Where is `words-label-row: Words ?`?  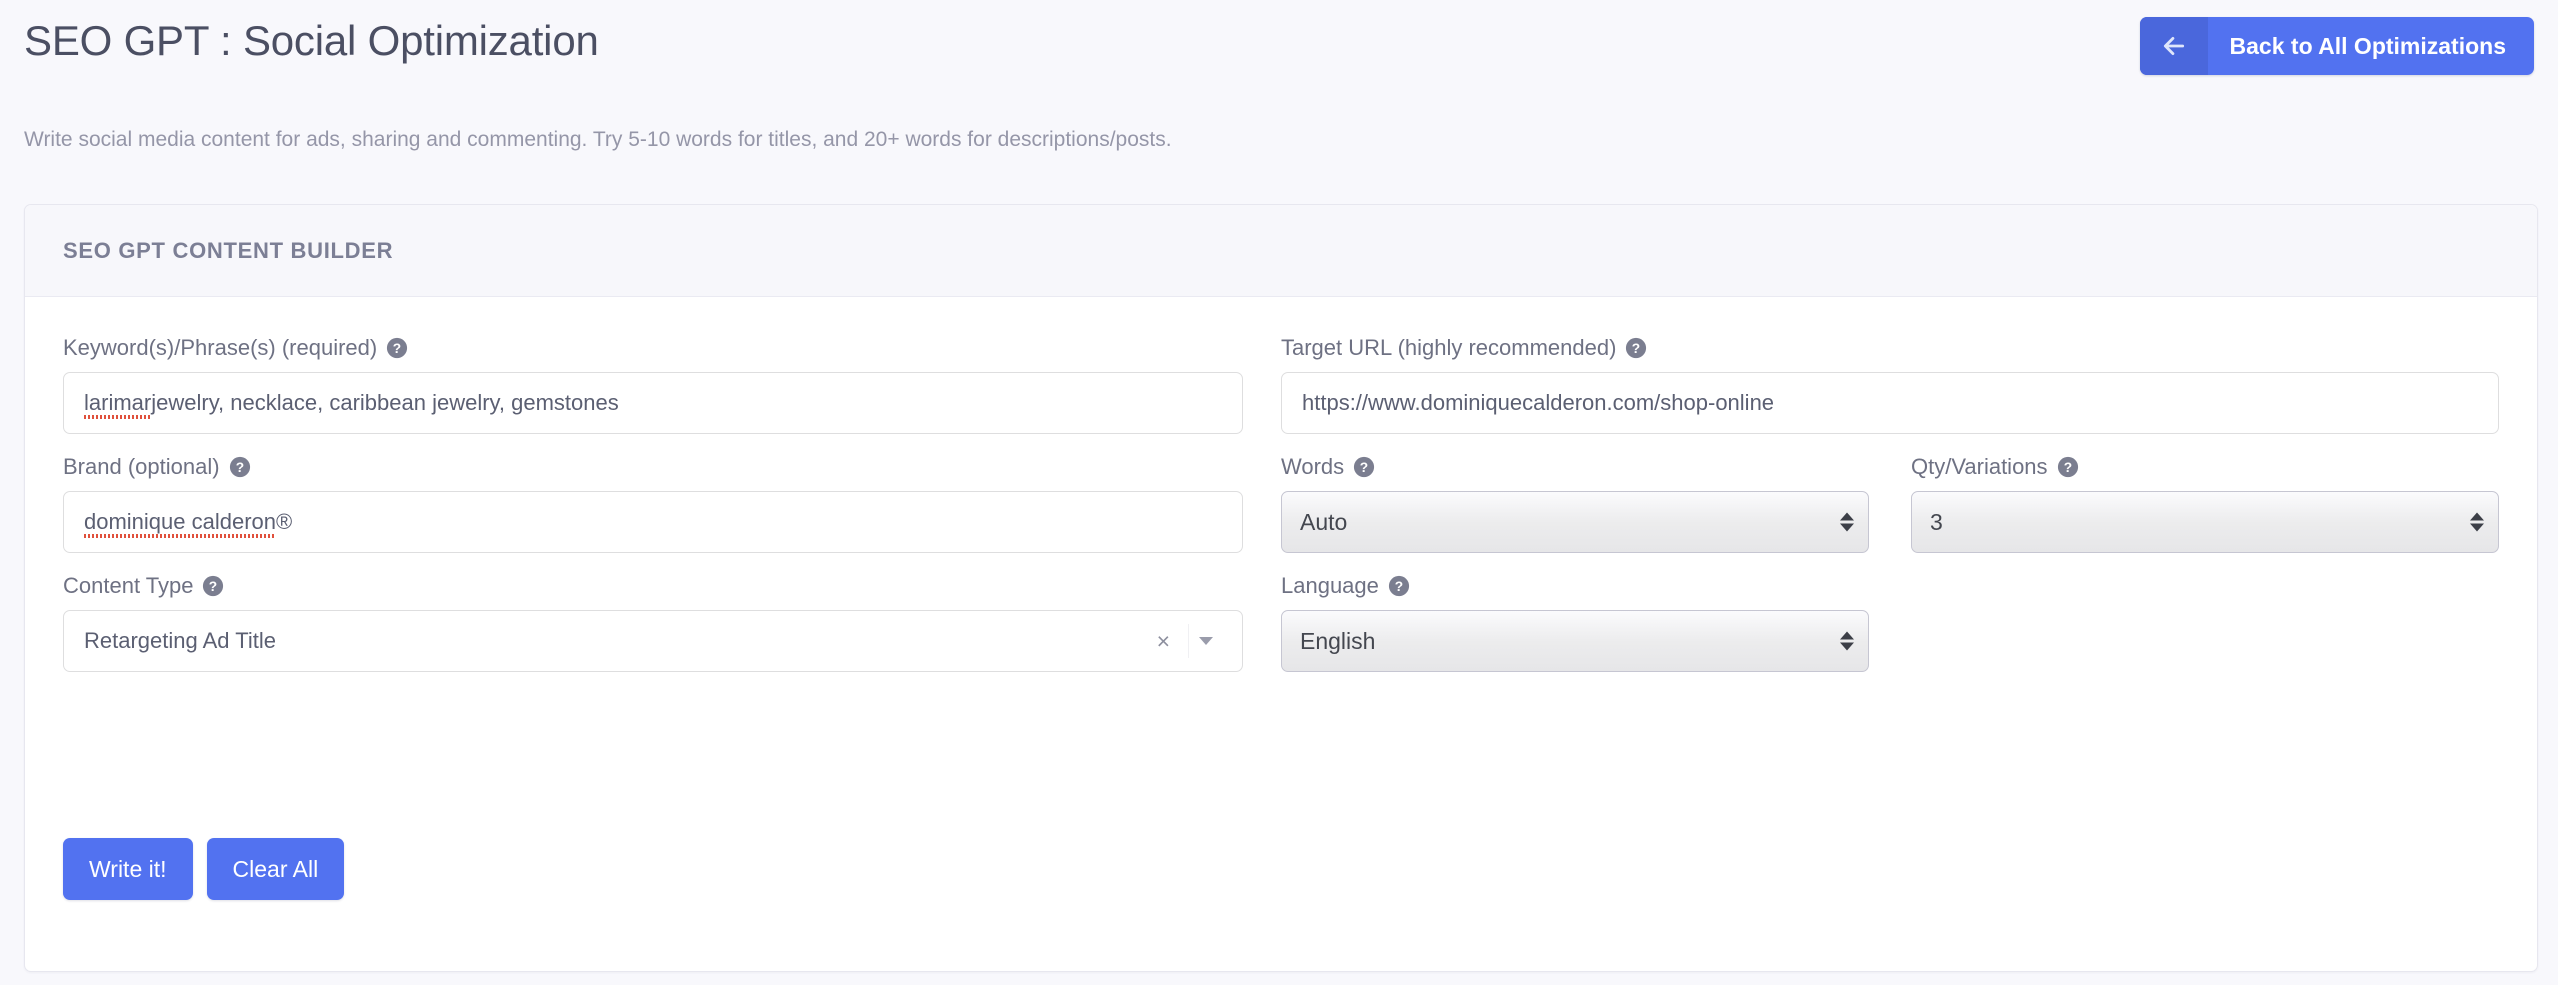
words-label-row: Words ? is located at coordinates (1575, 467).